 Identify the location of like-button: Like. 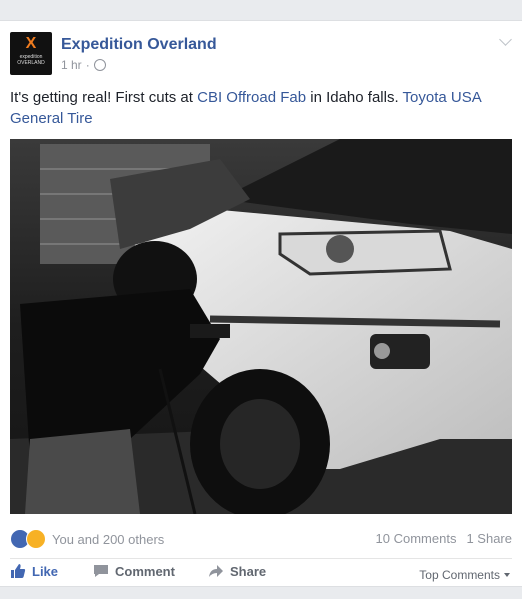
(34, 571).